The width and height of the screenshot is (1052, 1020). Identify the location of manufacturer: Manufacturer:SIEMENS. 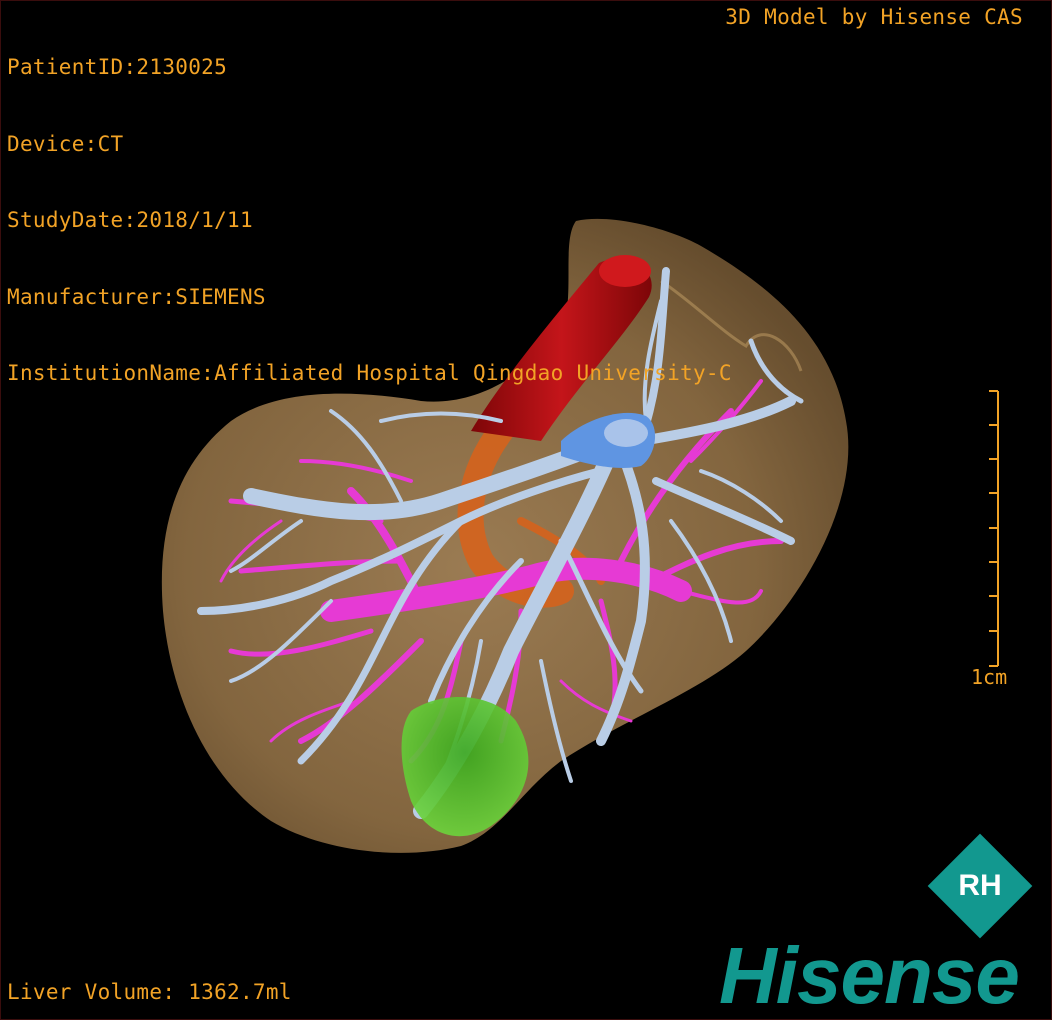
(136, 296).